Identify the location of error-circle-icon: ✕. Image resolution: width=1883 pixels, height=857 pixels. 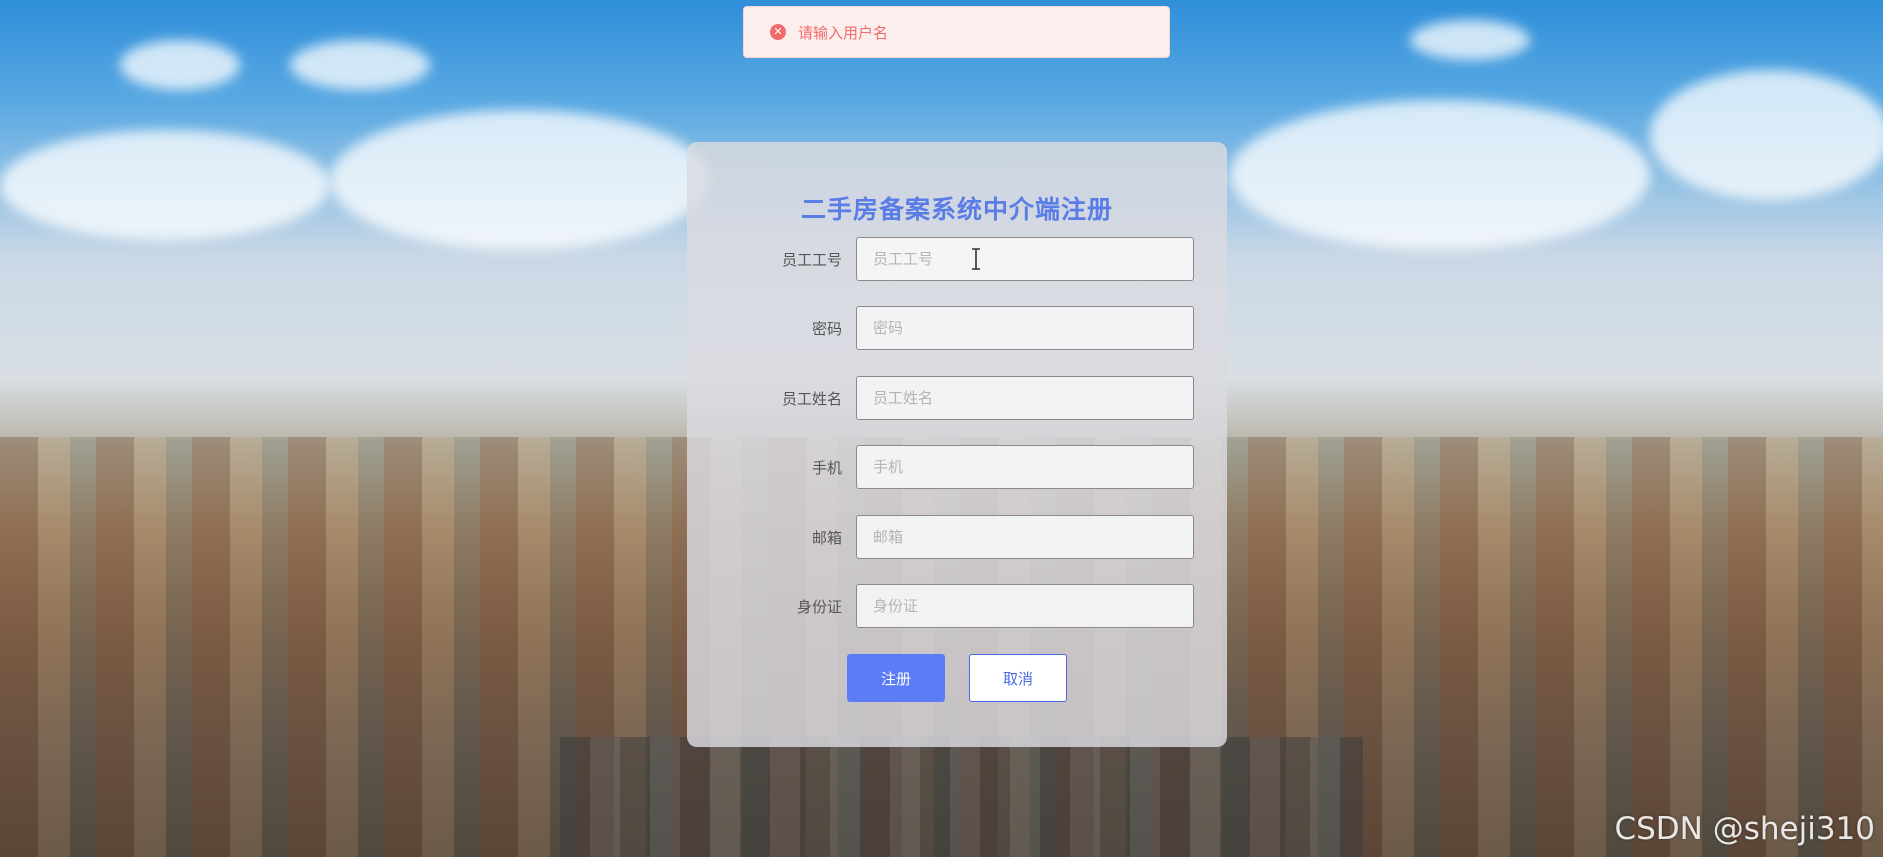
(778, 32).